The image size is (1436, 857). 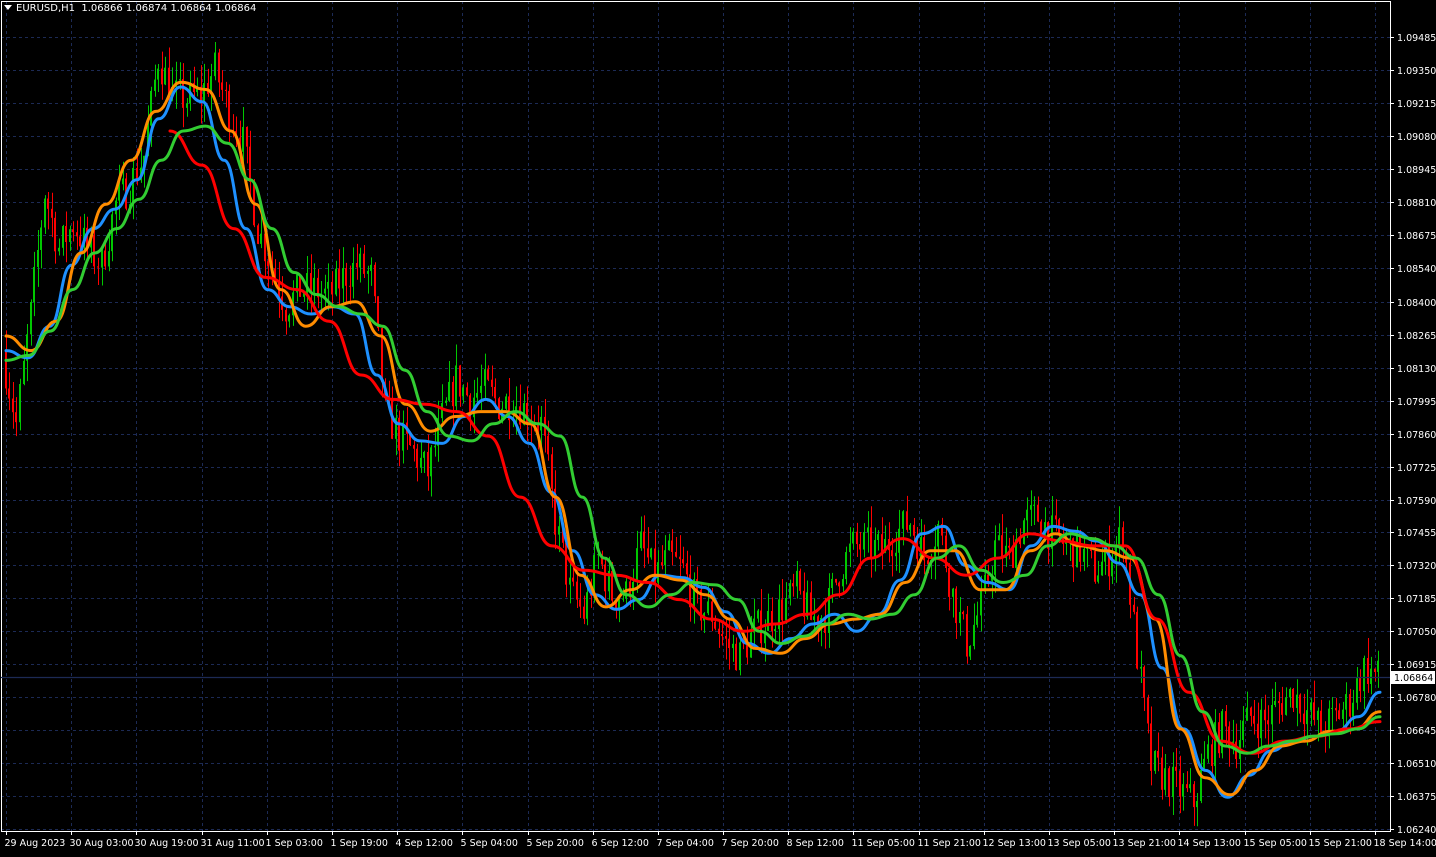 I want to click on dropdown-triangle-icon, so click(x=8, y=7).